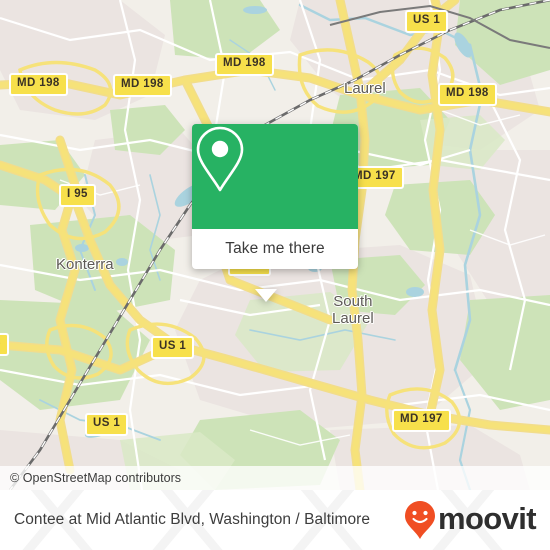  I want to click on place-label-south-laurel: South Laurel, so click(353, 310).